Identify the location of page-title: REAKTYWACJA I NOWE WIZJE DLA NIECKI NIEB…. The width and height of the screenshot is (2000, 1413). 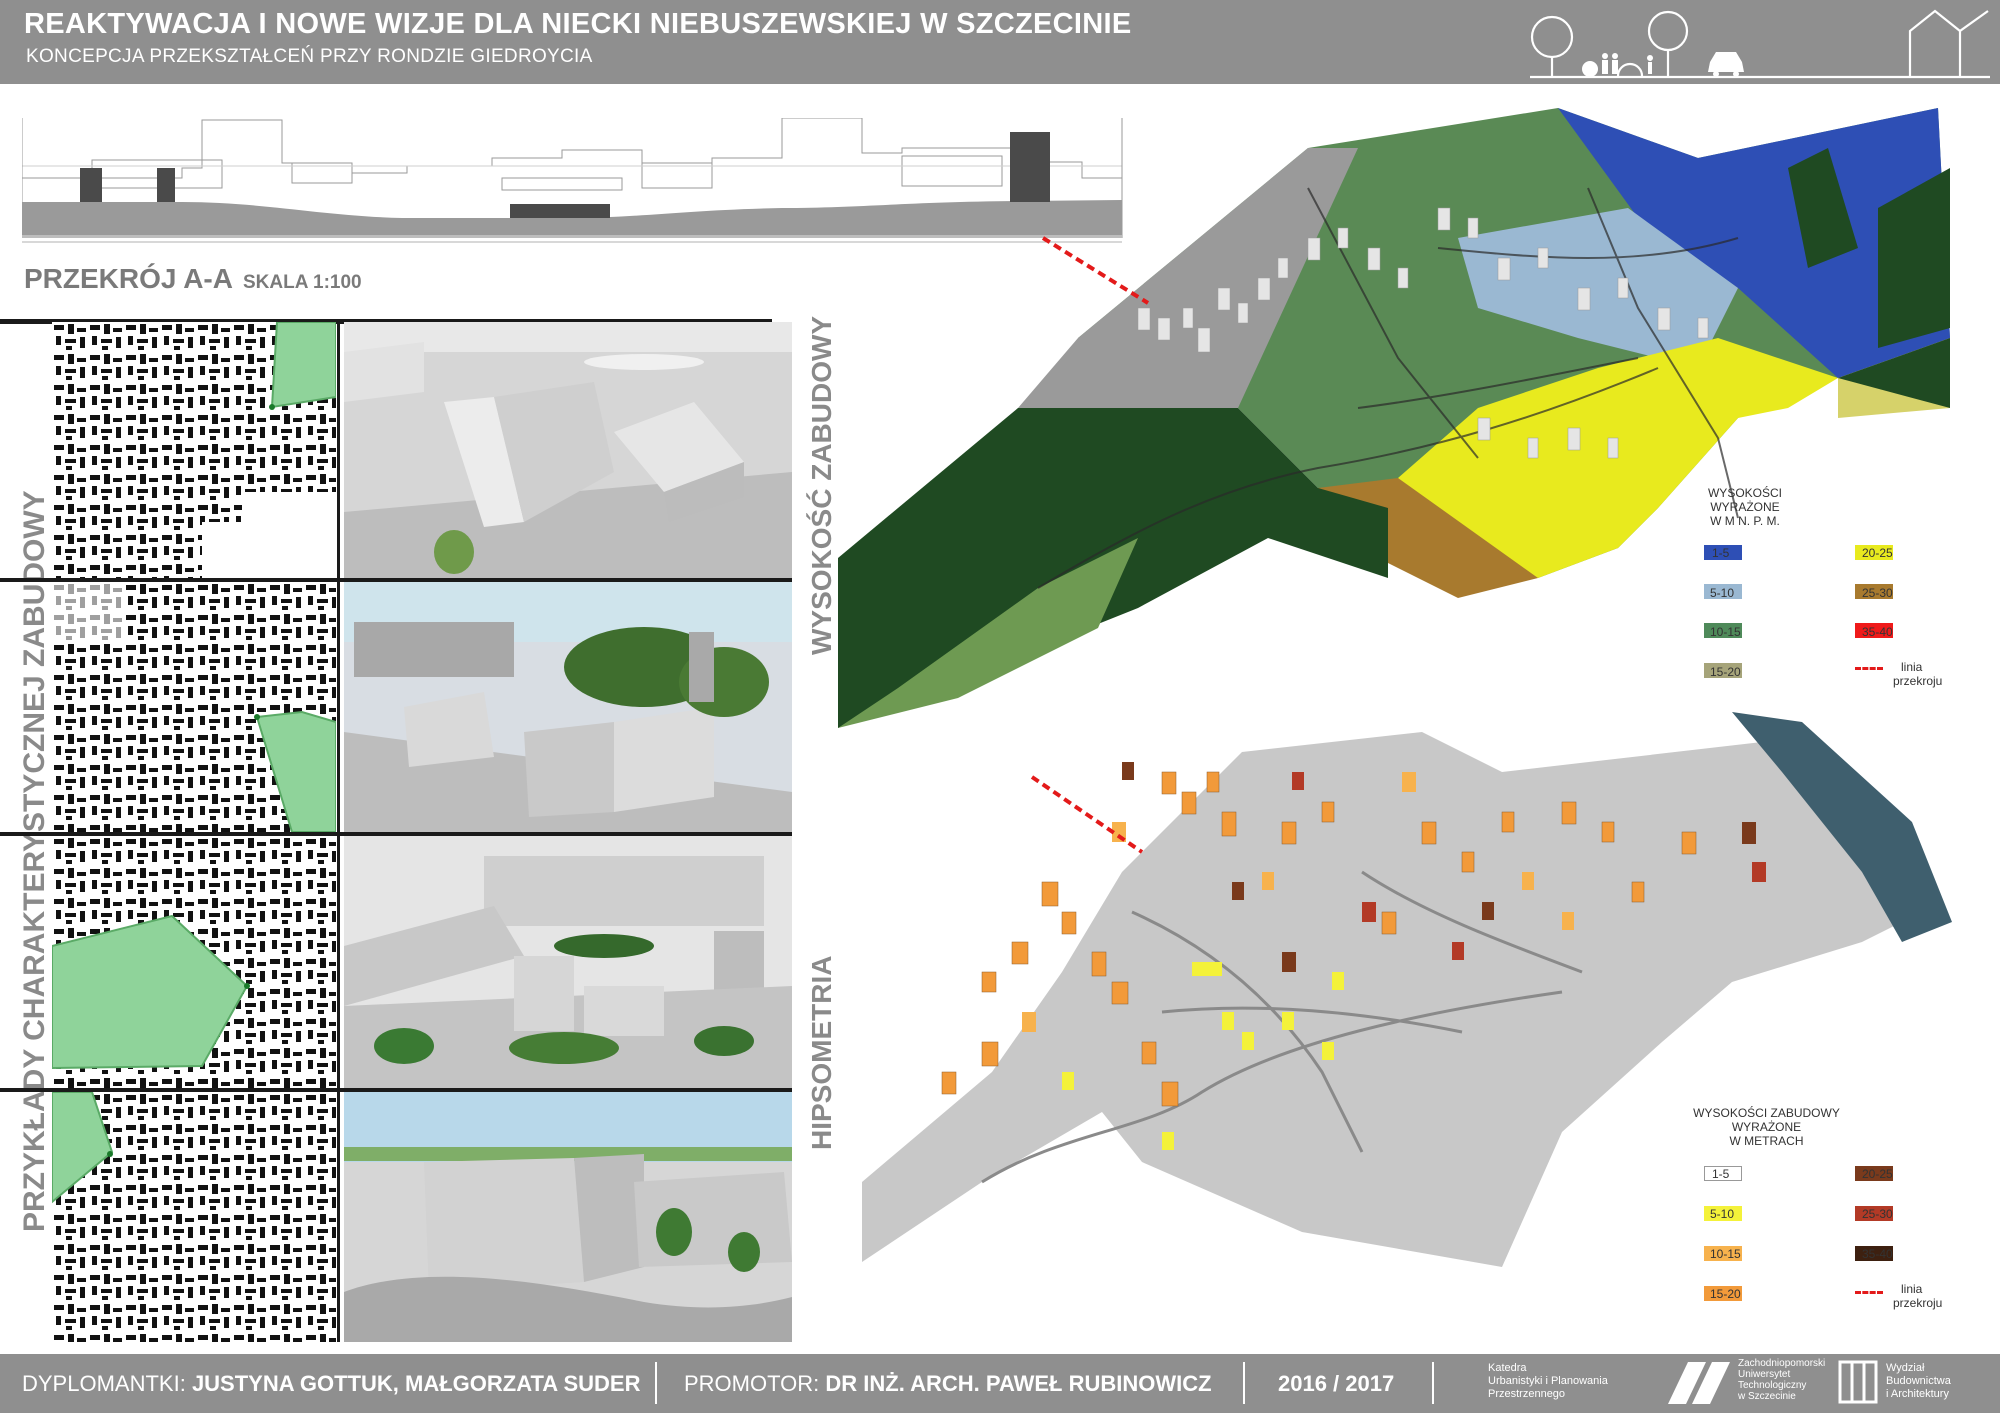
(578, 24).